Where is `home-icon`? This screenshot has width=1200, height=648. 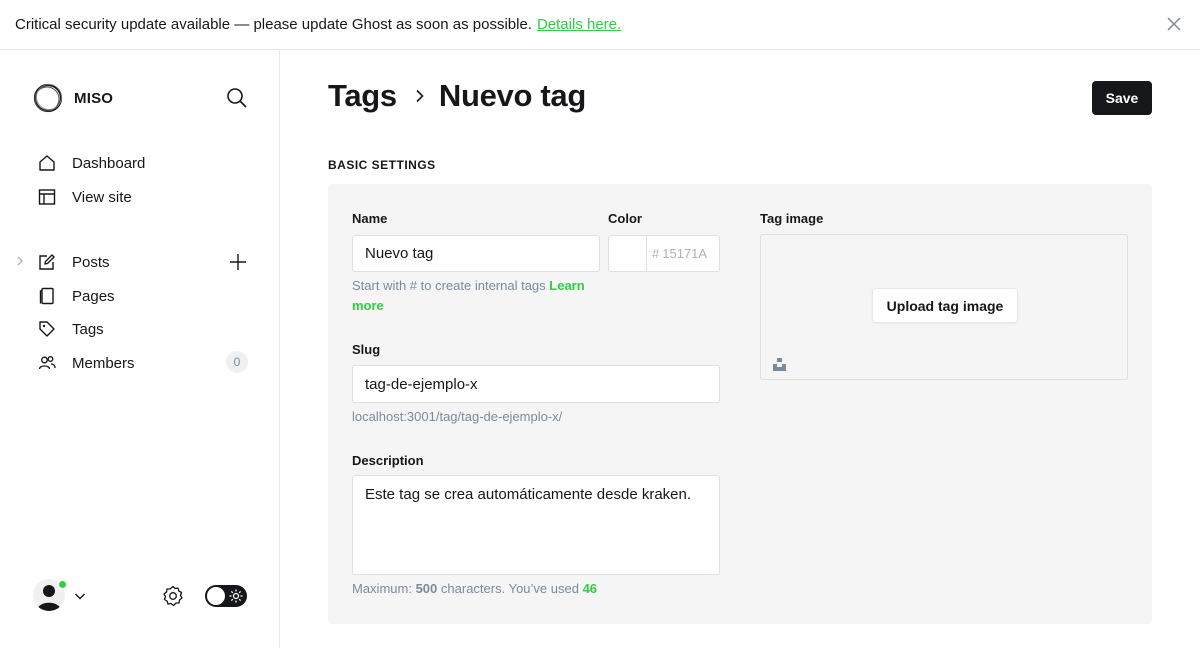
home-icon is located at coordinates (47, 163).